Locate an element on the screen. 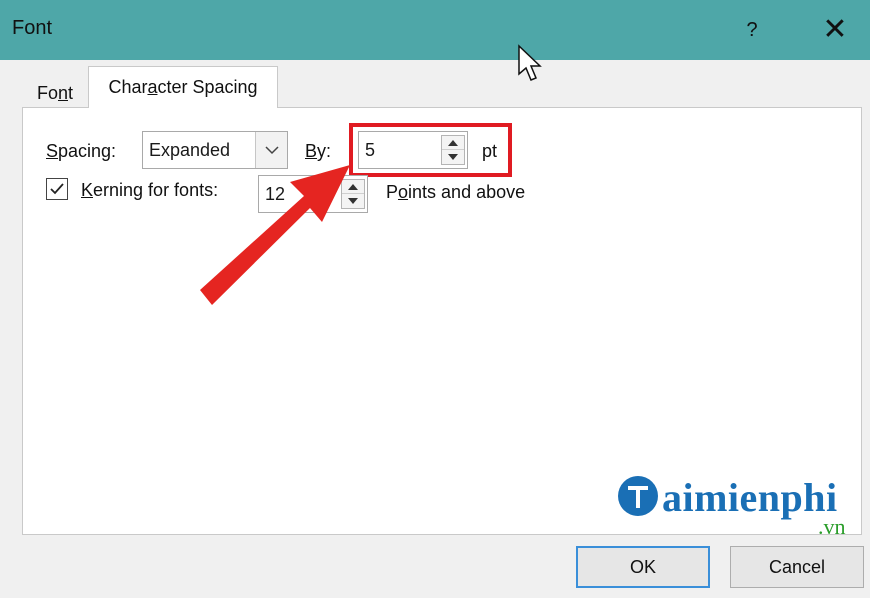 The image size is (870, 598). checkmark-icon is located at coordinates (57, 189).